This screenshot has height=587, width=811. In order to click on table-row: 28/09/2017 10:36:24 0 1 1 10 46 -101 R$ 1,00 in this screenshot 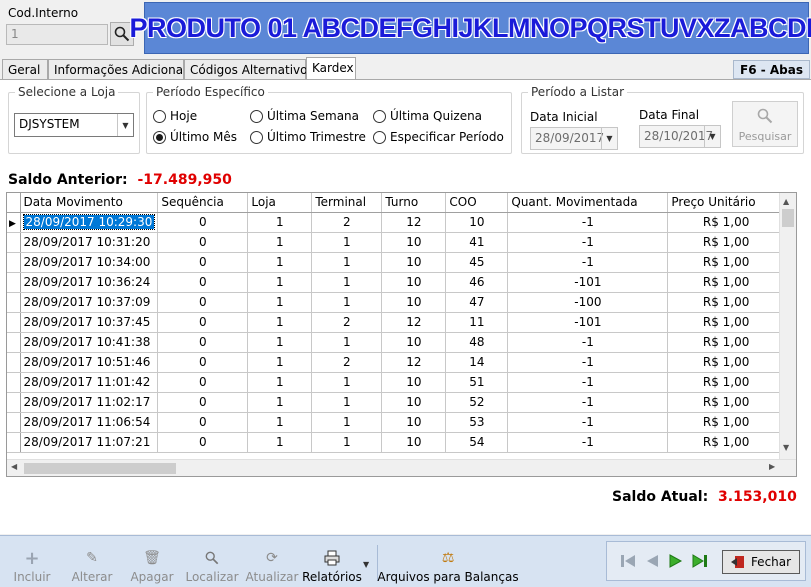, I will do `click(400, 282)`.